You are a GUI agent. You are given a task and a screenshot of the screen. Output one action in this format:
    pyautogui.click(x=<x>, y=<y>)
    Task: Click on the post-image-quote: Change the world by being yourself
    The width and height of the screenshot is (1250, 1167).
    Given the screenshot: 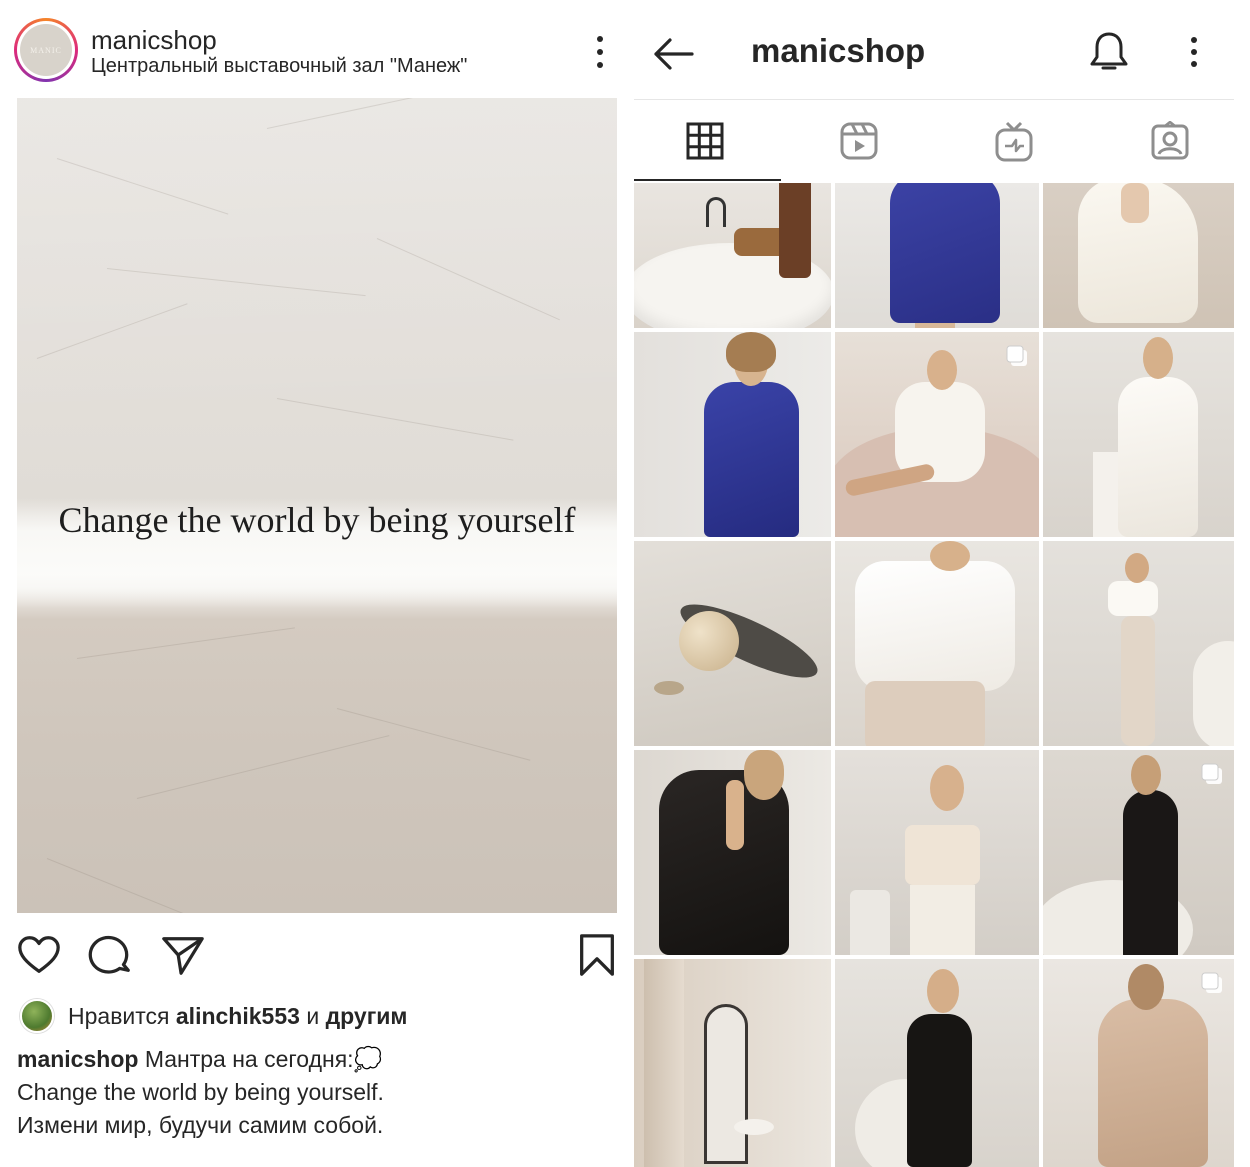 What is the action you would take?
    pyautogui.click(x=317, y=520)
    